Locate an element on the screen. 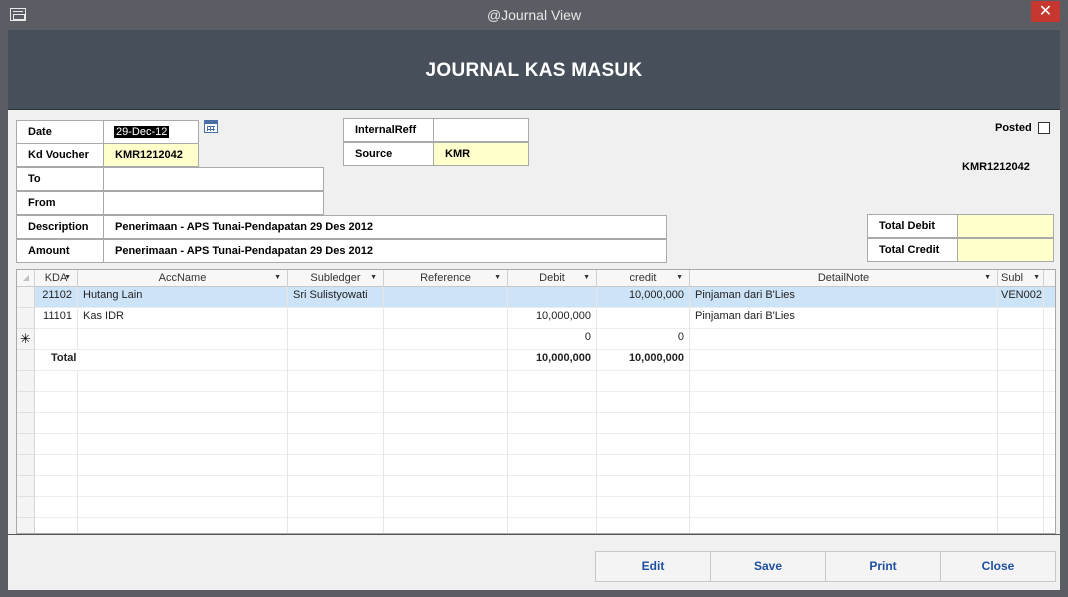 This screenshot has height=597, width=1068. column-header-credit: credit ▼ is located at coordinates (643, 278).